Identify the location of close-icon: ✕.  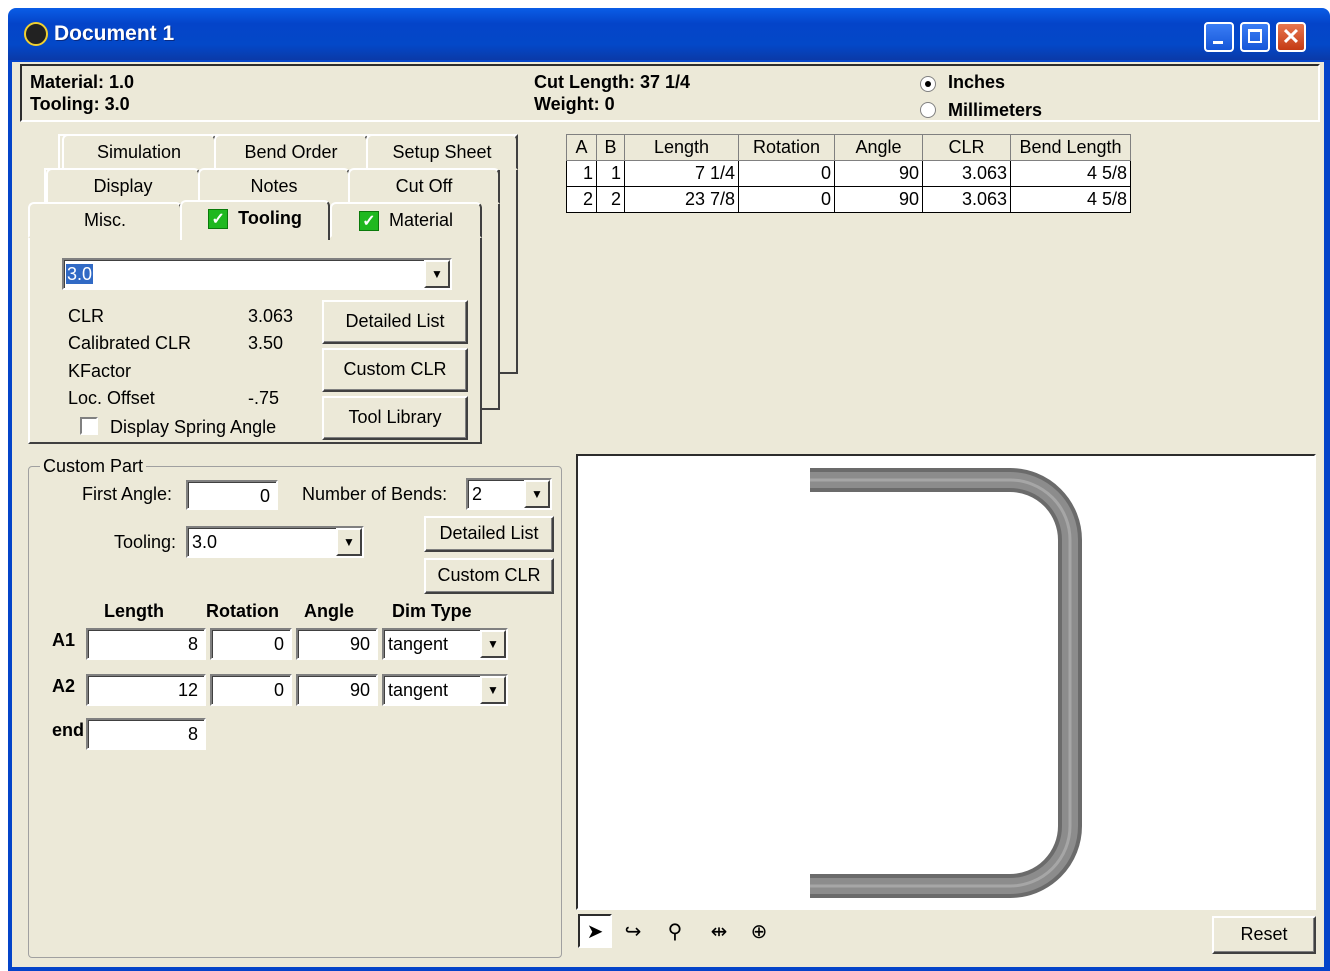
(1291, 36).